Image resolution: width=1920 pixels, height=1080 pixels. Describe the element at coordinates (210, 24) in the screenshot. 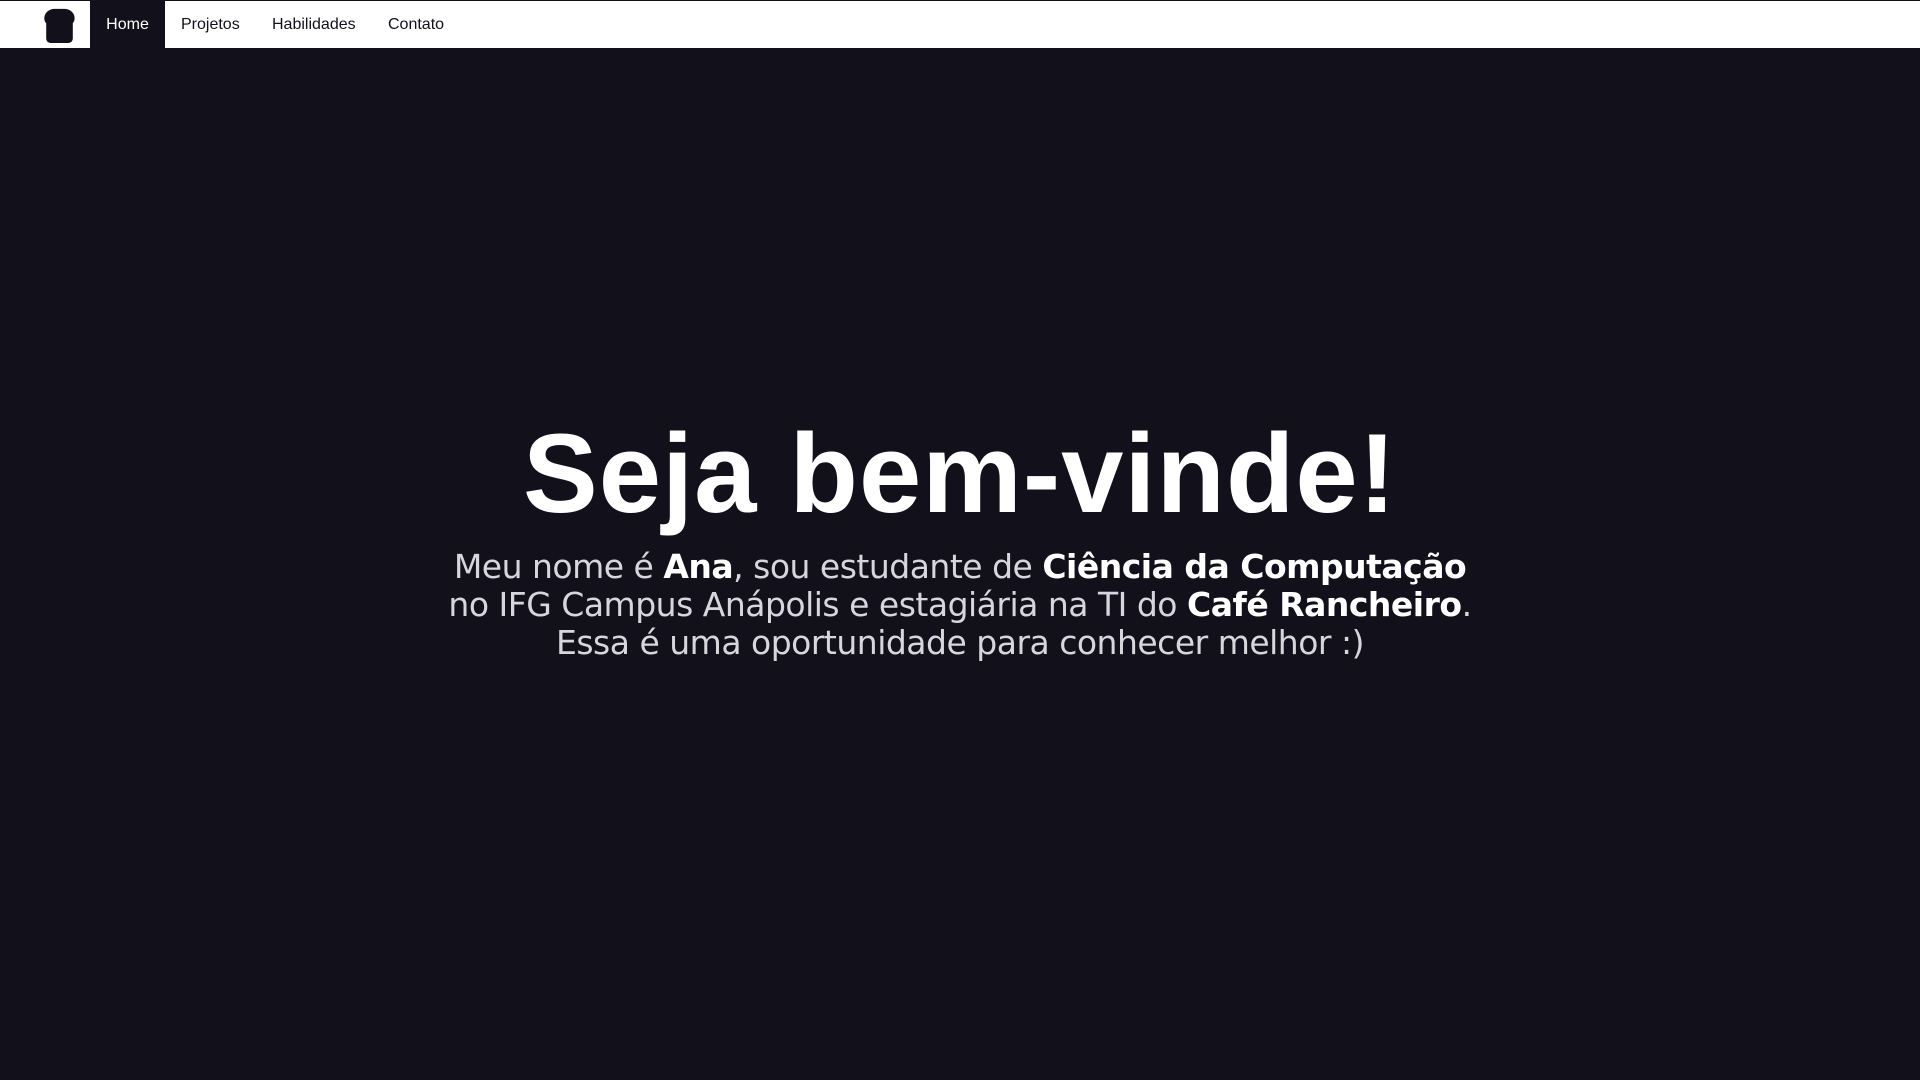

I see `nav-item-projetos: Projetos` at that location.